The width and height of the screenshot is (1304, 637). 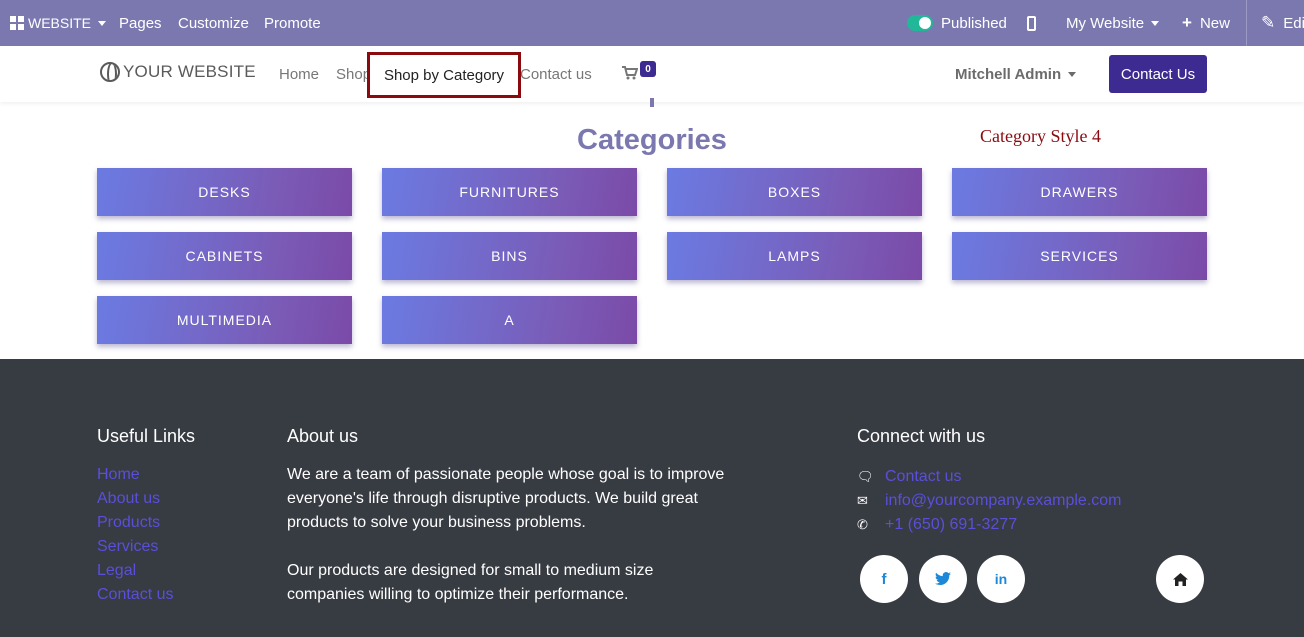 I want to click on apps-grid-icon, so click(x=17, y=23).